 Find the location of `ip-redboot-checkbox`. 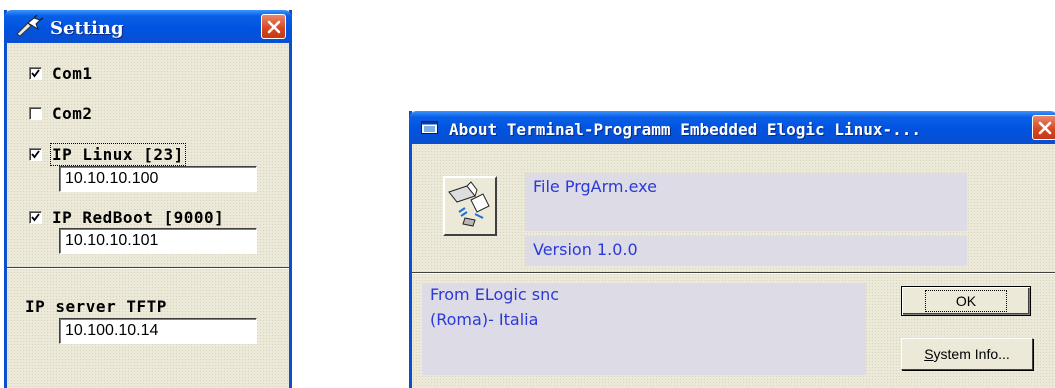

ip-redboot-checkbox is located at coordinates (35, 217).